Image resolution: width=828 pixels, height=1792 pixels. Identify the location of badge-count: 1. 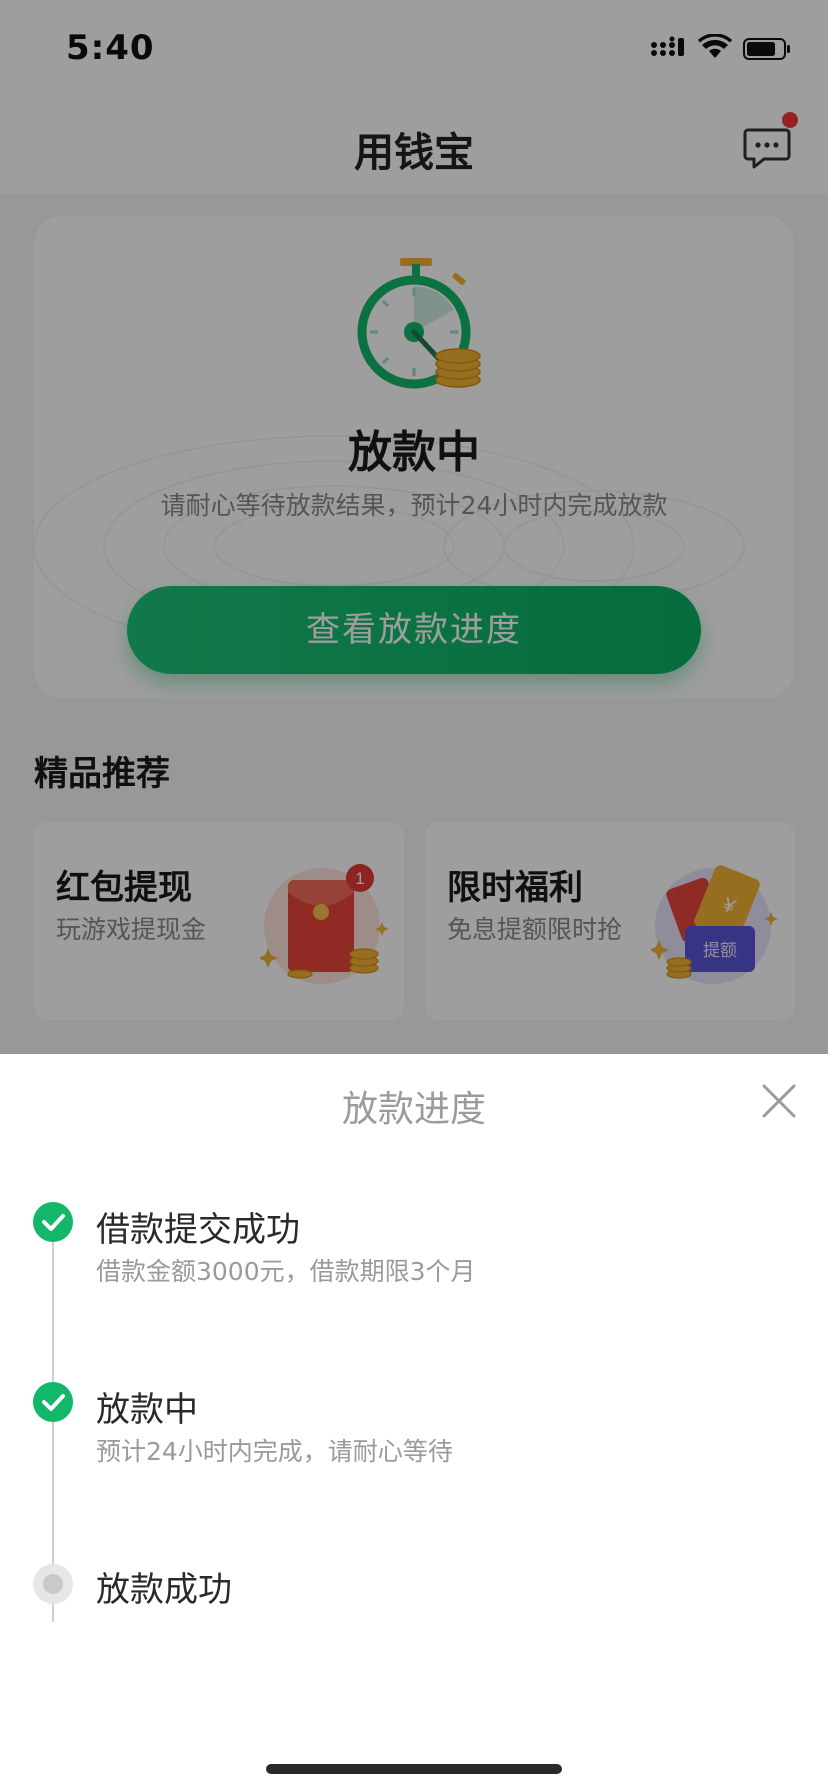
(359, 878).